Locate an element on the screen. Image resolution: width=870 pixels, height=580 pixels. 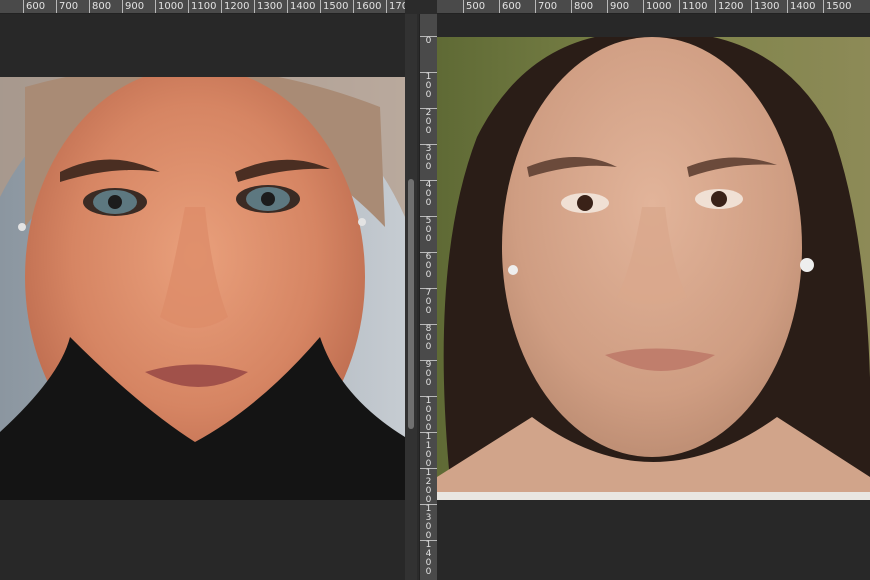
scrollbar-thumb is located at coordinates (411, 304).